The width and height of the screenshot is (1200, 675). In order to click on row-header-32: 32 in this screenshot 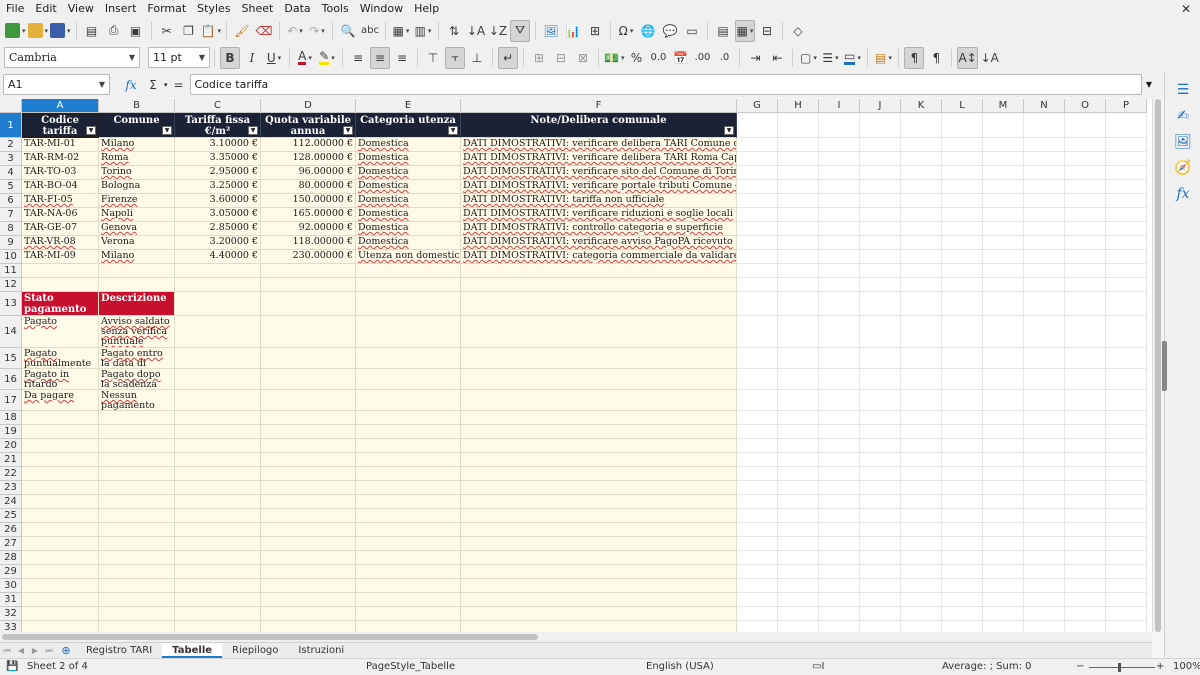, I will do `click(11, 614)`.